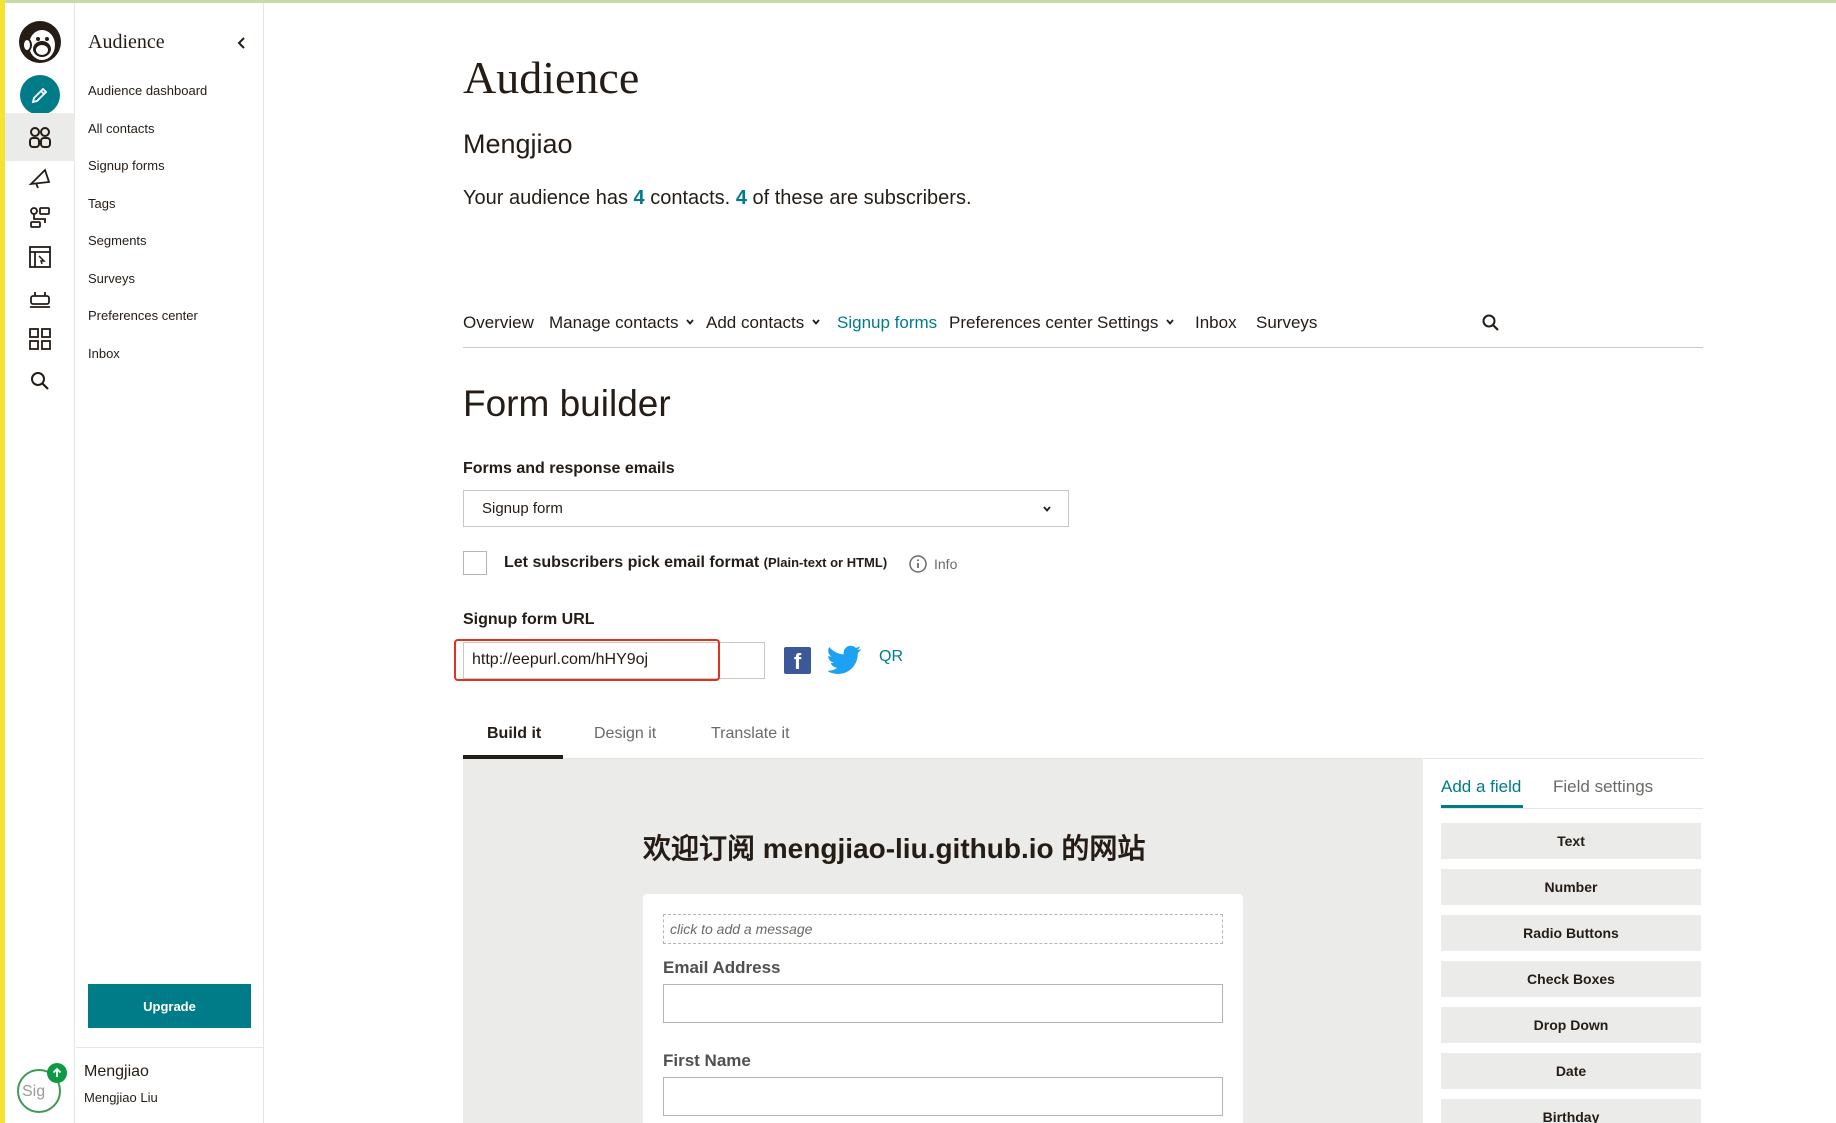 The height and width of the screenshot is (1123, 1836). I want to click on content-nav-item, so click(40, 339).